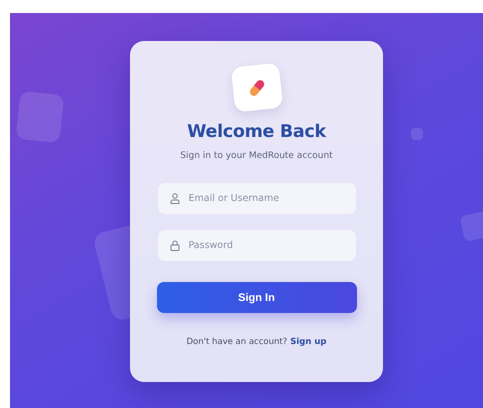  Describe the element at coordinates (256, 156) in the screenshot. I see `subtitle: Sign in to your MedRoute account` at that location.